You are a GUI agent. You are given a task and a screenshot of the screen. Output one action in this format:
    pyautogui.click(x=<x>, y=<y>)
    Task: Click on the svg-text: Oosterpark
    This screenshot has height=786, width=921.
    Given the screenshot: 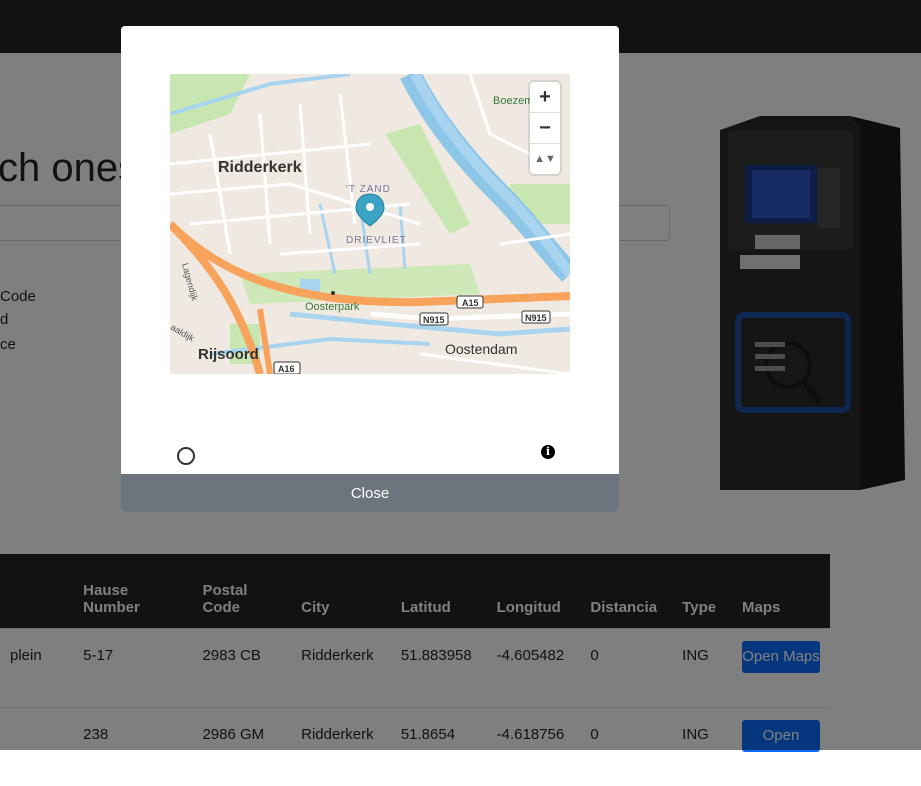 What is the action you would take?
    pyautogui.click(x=332, y=307)
    